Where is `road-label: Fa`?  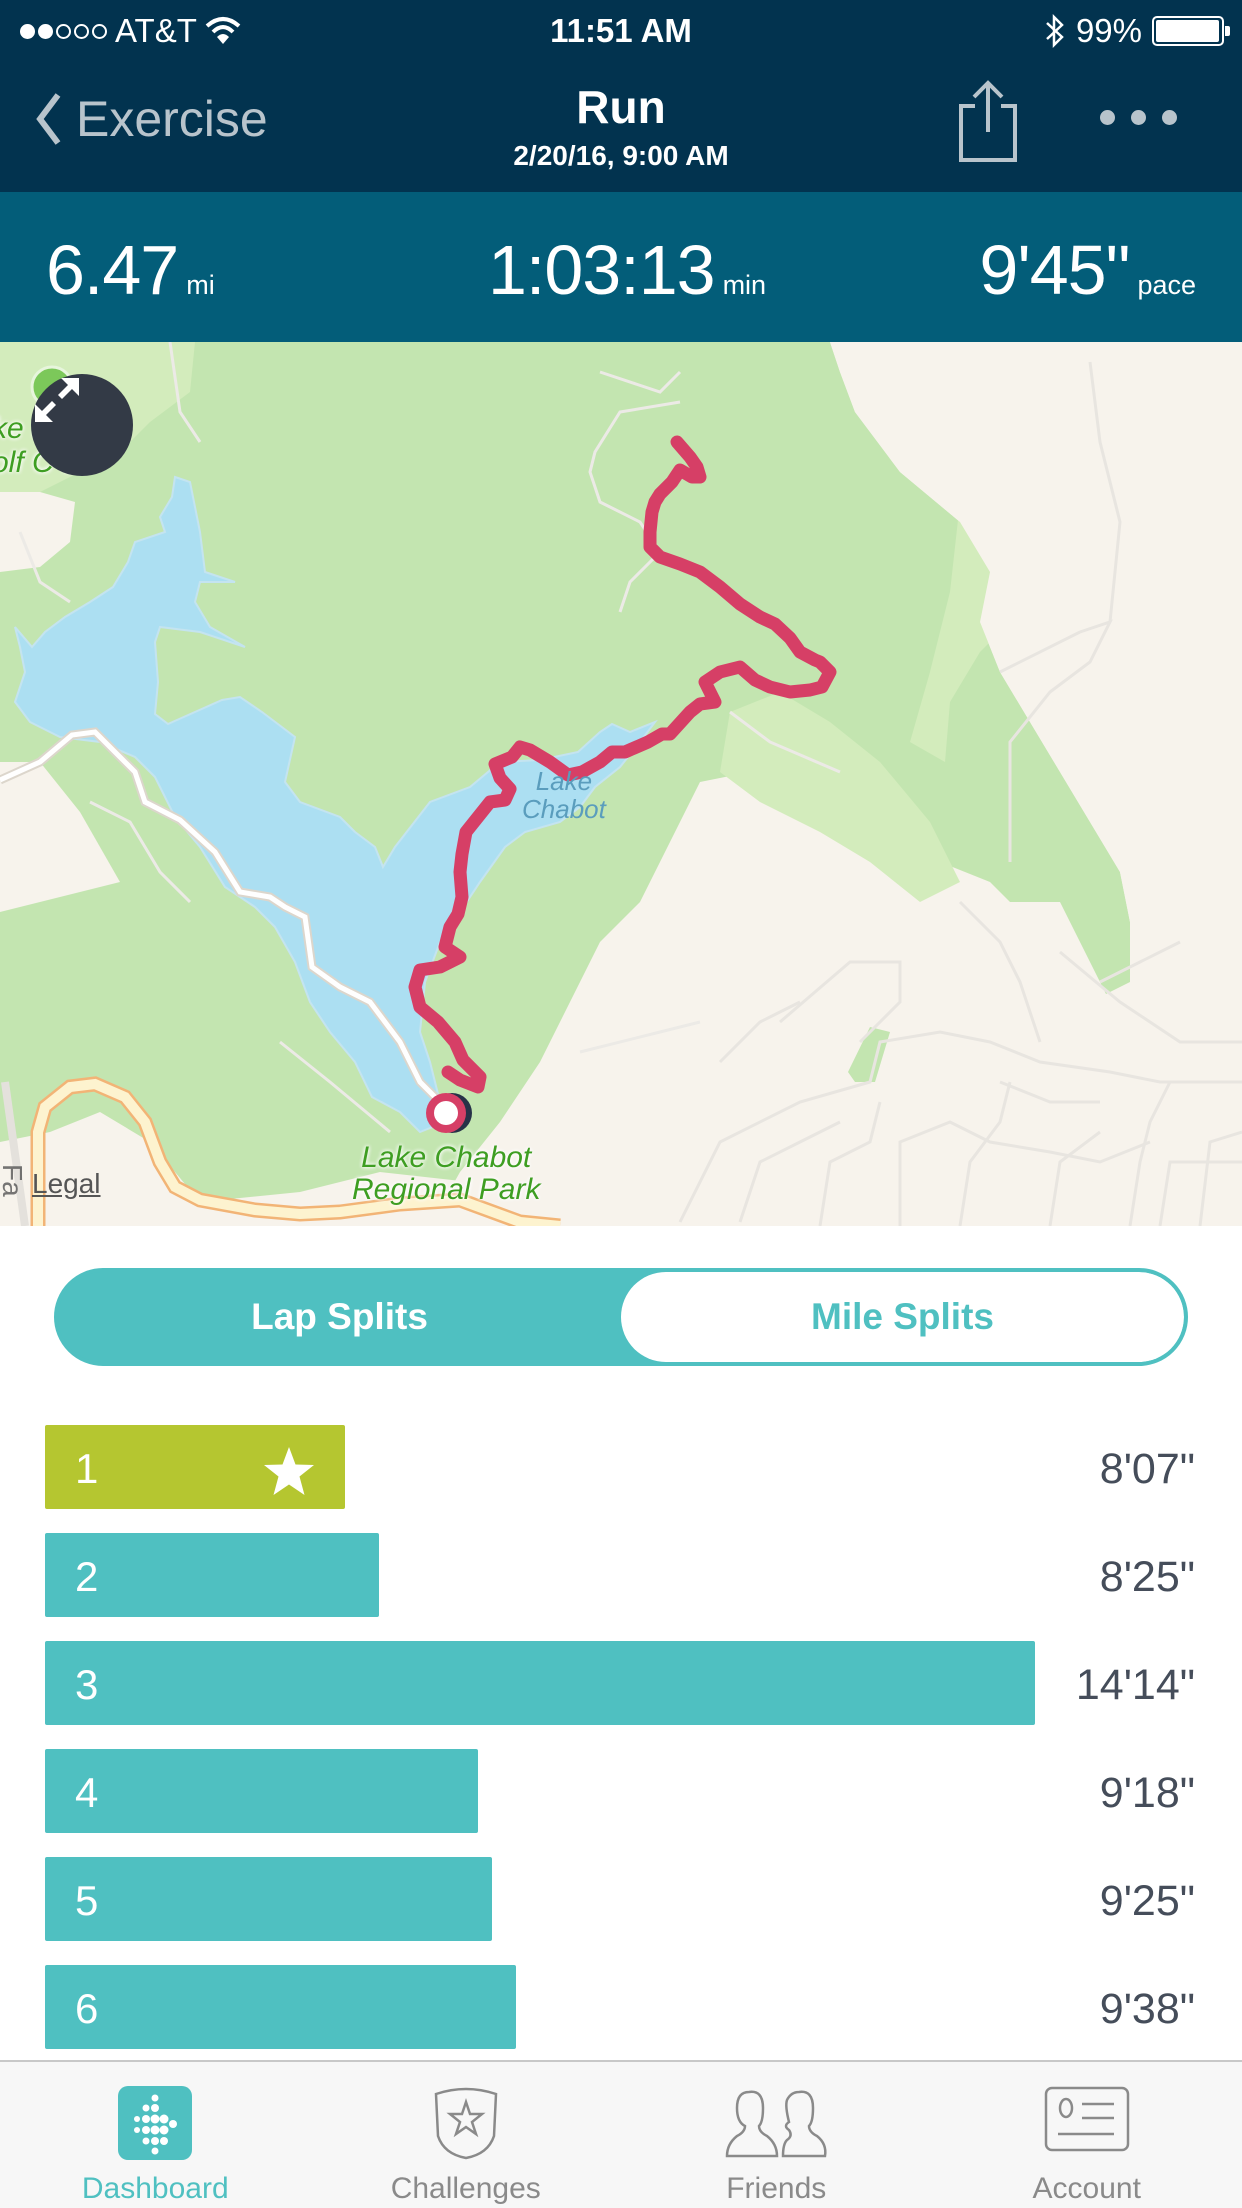 road-label: Fa is located at coordinates (14, 1180).